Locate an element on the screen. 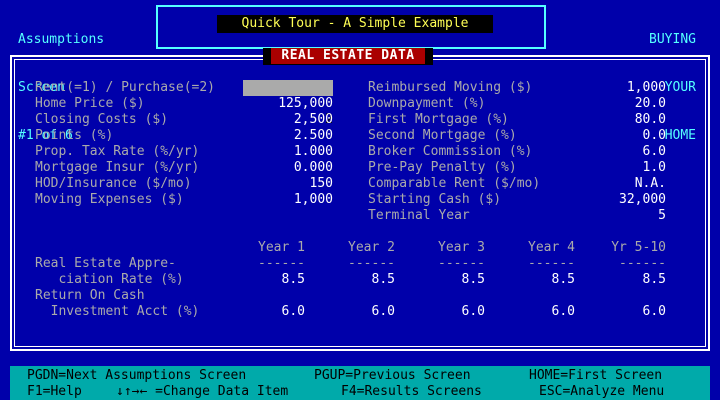  column-header-yr-5-10: Yr 5-10 is located at coordinates (638, 247).